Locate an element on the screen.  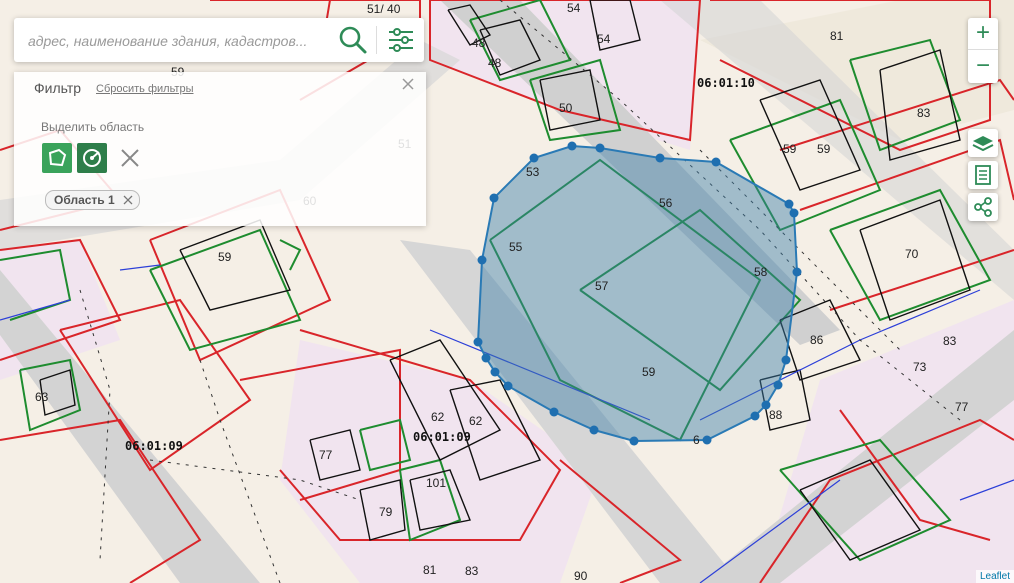
parcel-label: 90 is located at coordinates (581, 576).